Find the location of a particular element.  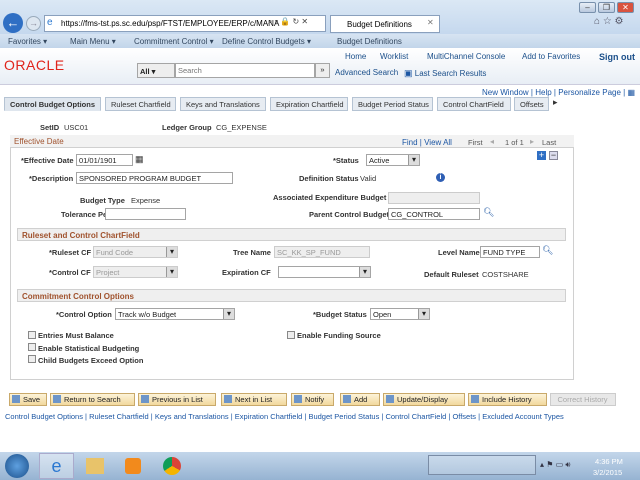

child-exceed-checkbox is located at coordinates (32, 359).